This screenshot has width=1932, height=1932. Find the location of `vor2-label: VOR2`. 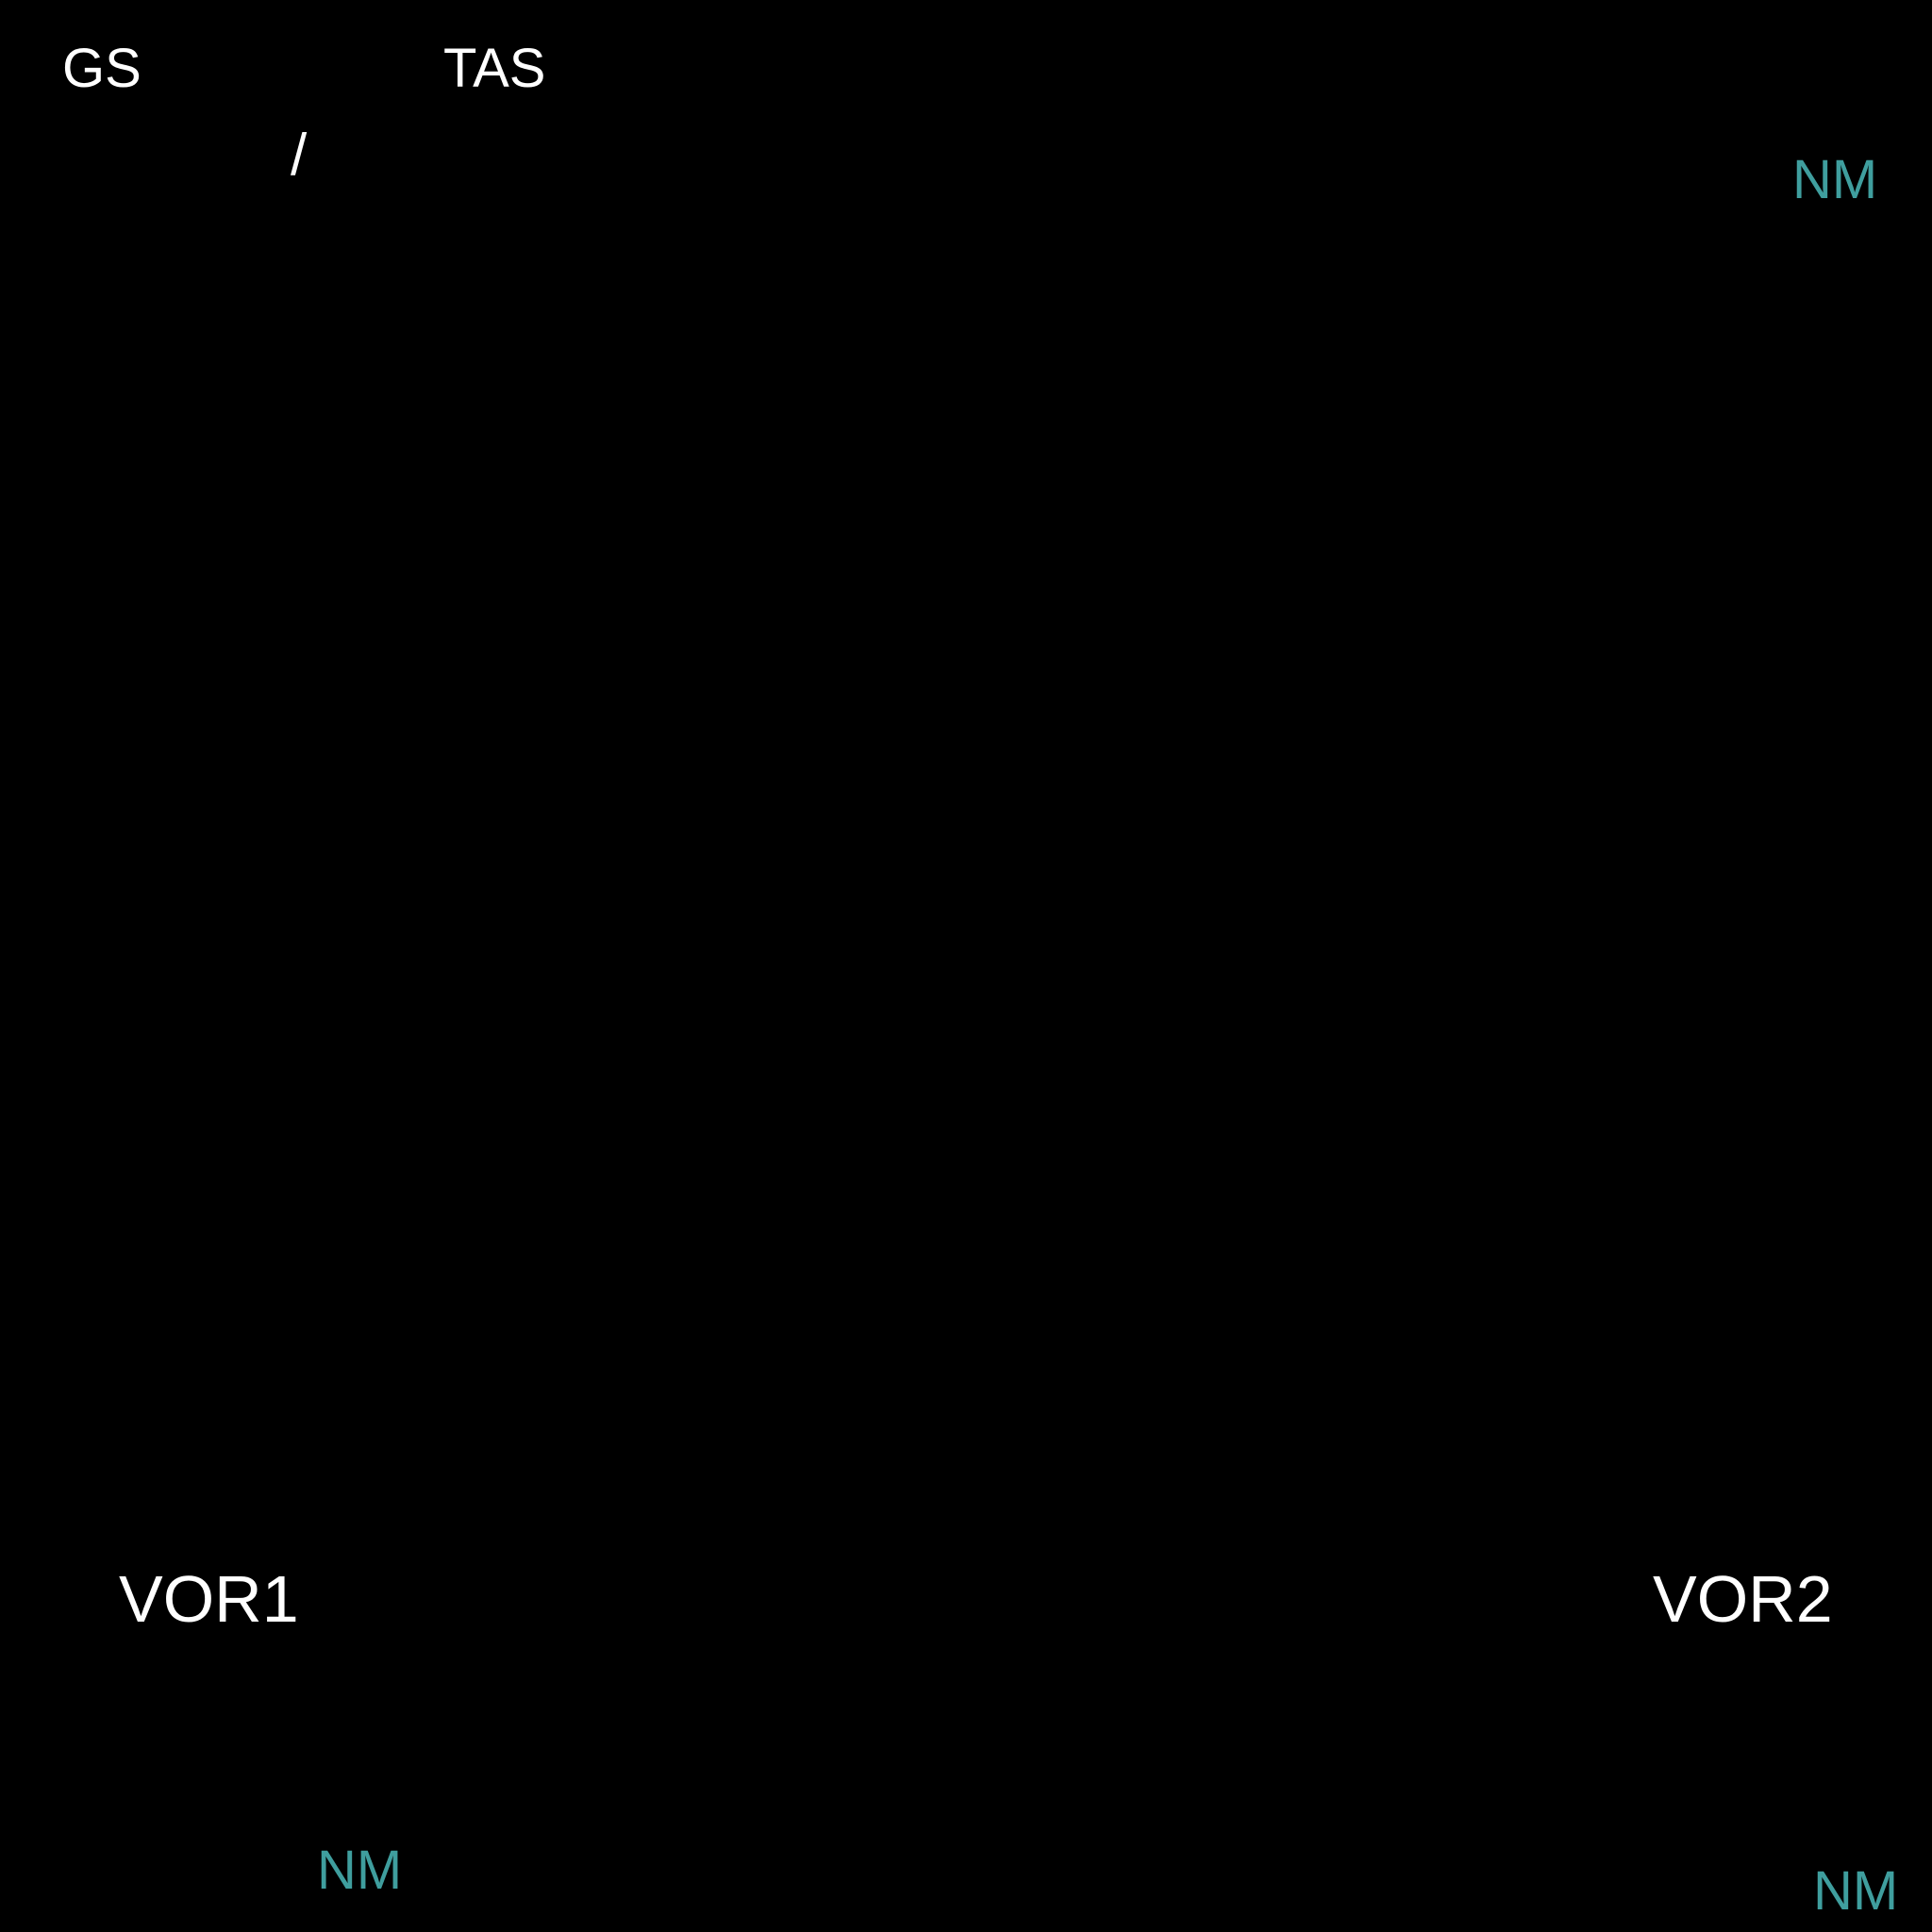

vor2-label: VOR2 is located at coordinates (1743, 1599).